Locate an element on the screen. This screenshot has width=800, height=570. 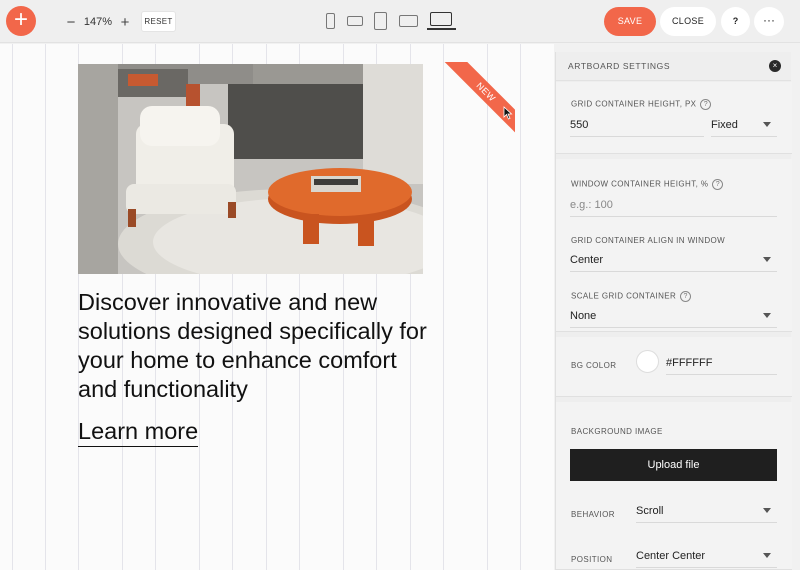
scale-label: SCALE GRID CONTAINER? is located at coordinates (631, 296).